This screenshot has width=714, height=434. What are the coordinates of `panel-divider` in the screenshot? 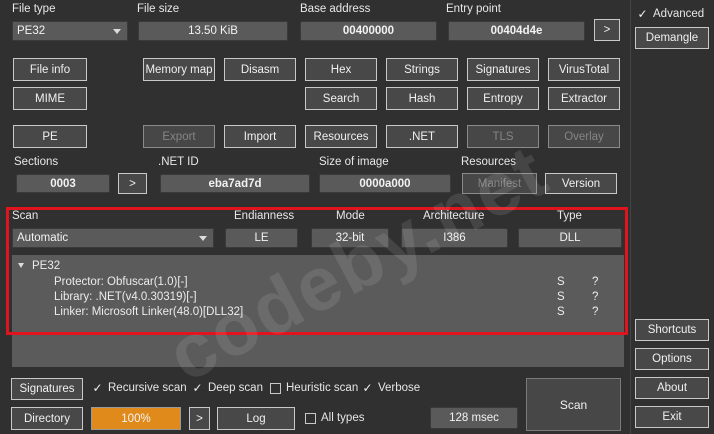 It's located at (630, 217).